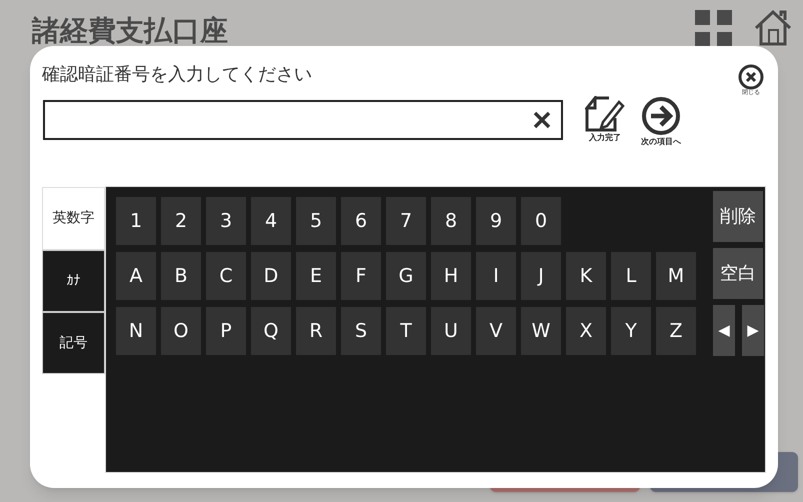 This screenshot has width=803, height=502. What do you see at coordinates (451, 276) in the screenshot?
I see `key: H` at bounding box center [451, 276].